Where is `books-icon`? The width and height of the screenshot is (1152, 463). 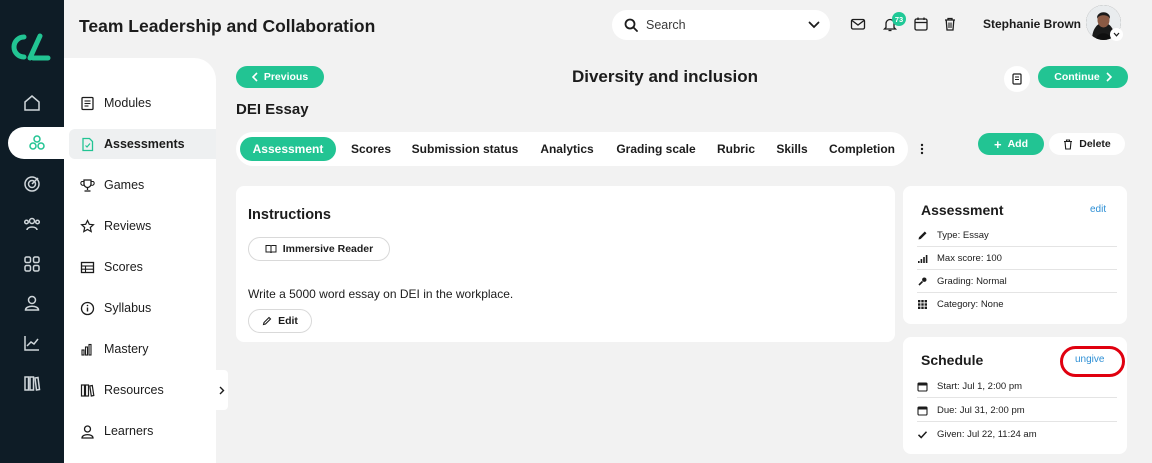 books-icon is located at coordinates (87, 390).